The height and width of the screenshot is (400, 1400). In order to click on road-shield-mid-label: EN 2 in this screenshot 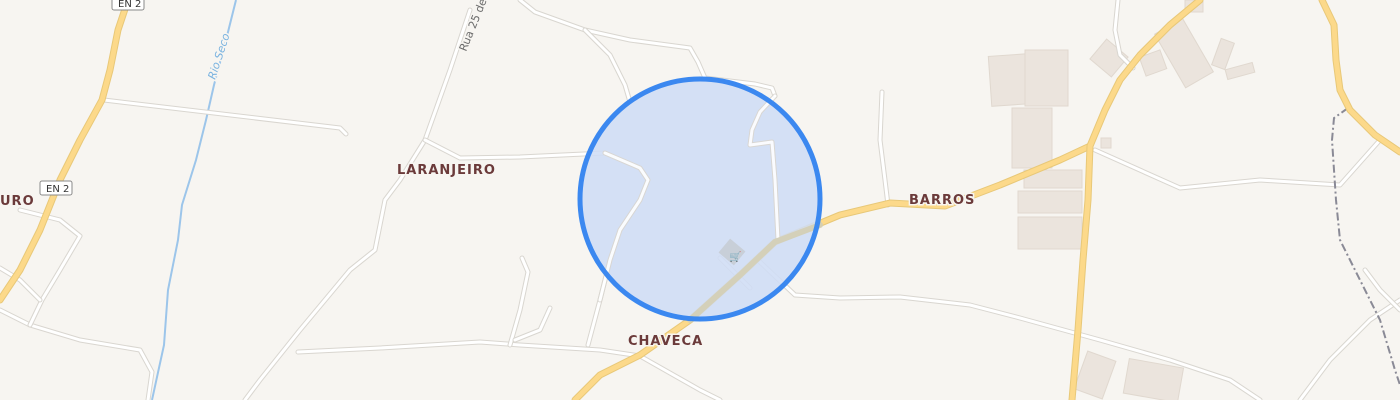, I will do `click(57, 189)`.